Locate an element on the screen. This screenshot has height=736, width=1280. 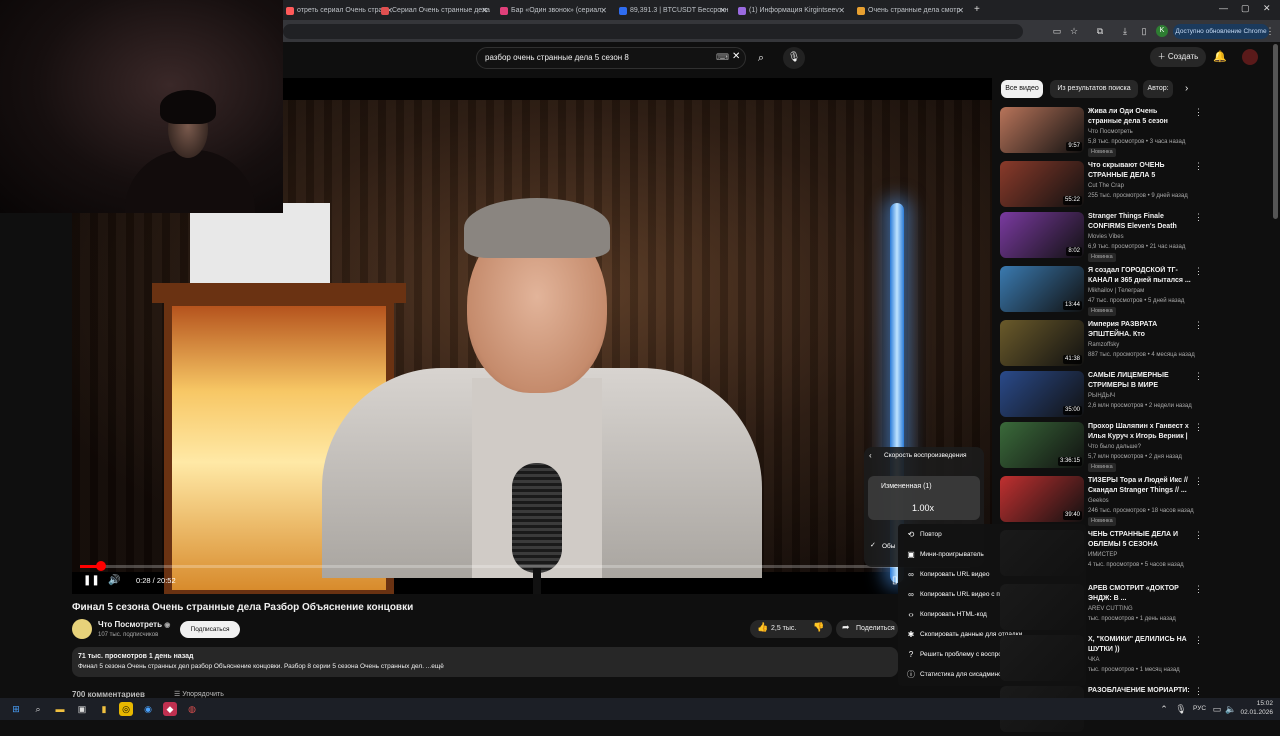
taskbar-app-4-icon: ◆ is located at coordinates (170, 709).